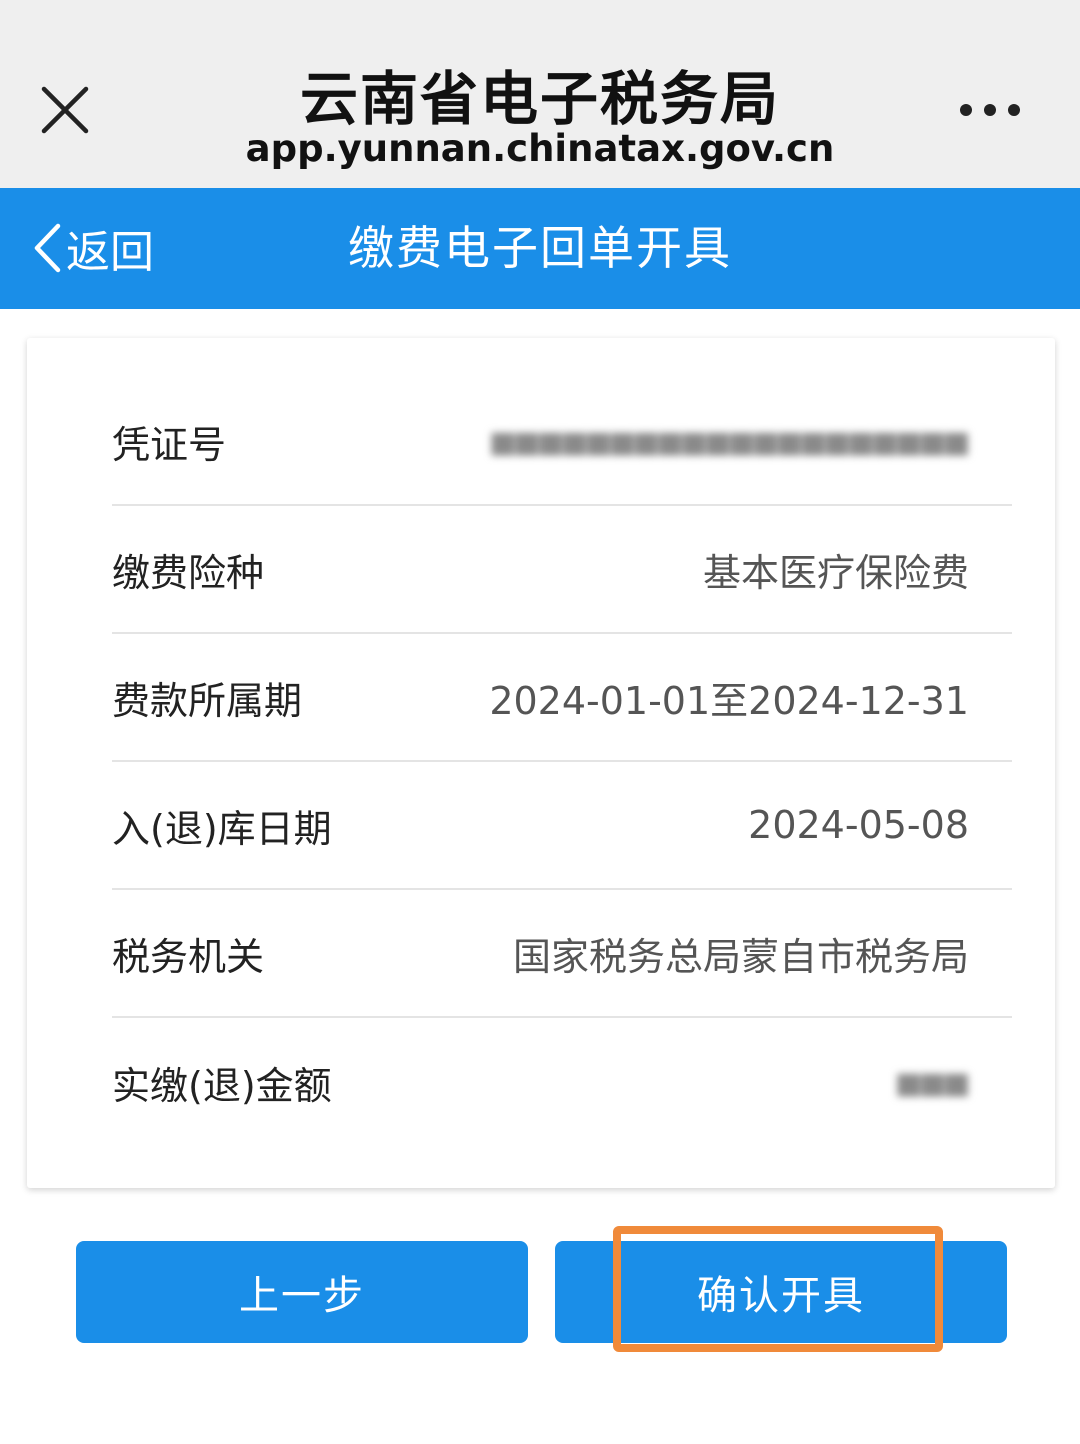 This screenshot has height=1444, width=1080. What do you see at coordinates (188, 956) in the screenshot?
I see `detail-label: 税务机关` at bounding box center [188, 956].